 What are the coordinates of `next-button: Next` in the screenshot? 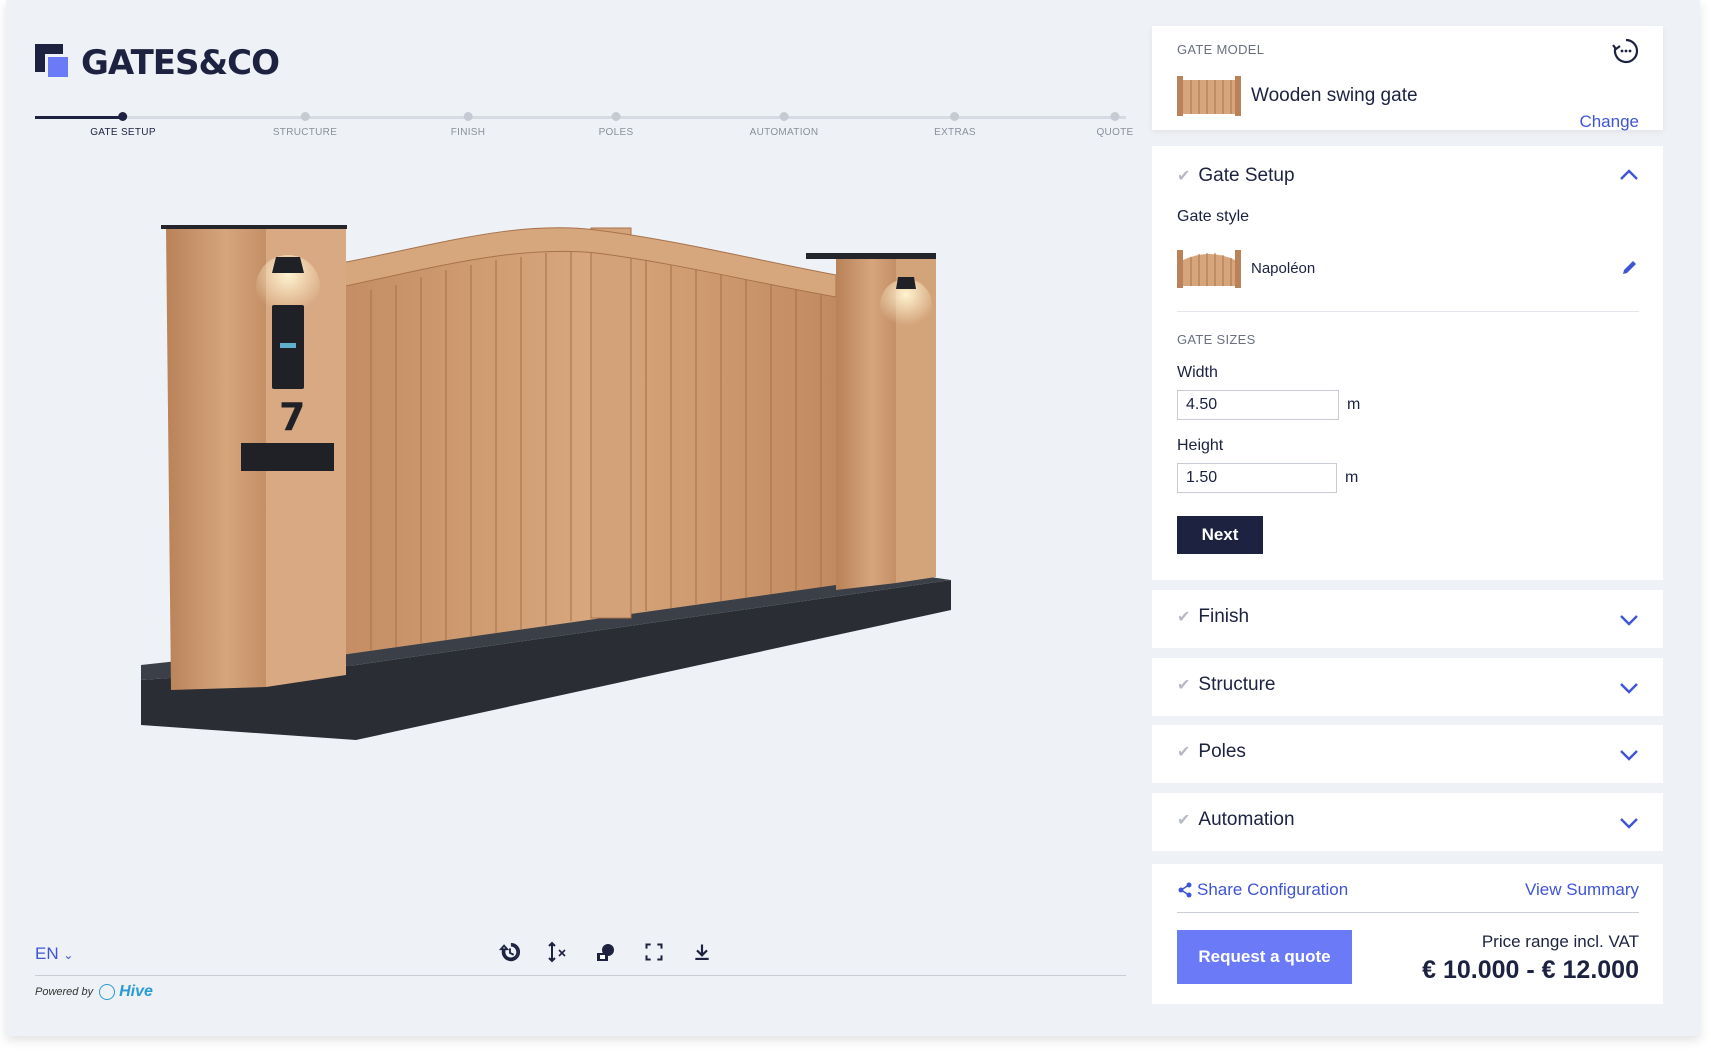 It's located at (1220, 535).